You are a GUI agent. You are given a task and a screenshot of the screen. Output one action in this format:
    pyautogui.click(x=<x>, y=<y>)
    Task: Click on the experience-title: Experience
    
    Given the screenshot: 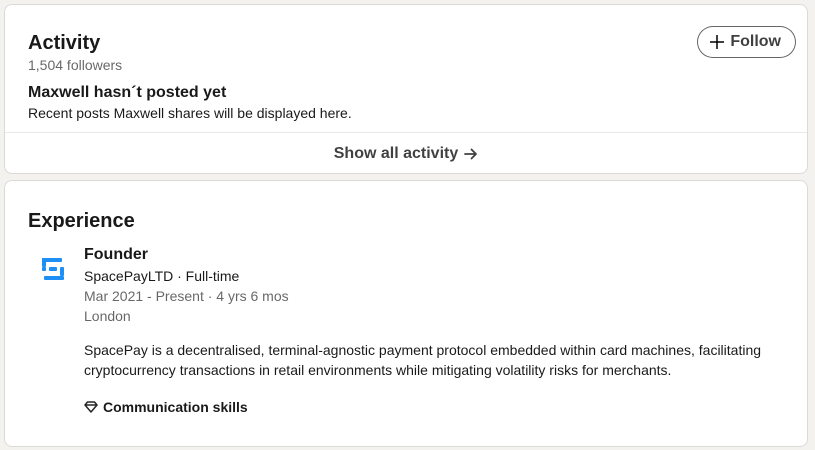 What is the action you would take?
    pyautogui.click(x=81, y=221)
    